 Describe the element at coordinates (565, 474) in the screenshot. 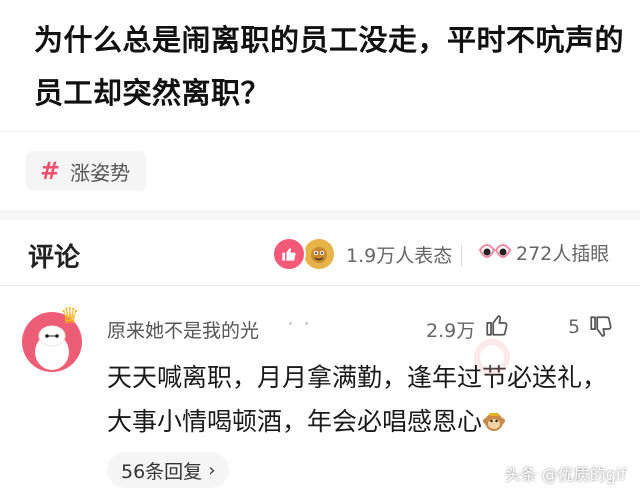

I see `source-watermark: 头条 @优质的gif` at that location.